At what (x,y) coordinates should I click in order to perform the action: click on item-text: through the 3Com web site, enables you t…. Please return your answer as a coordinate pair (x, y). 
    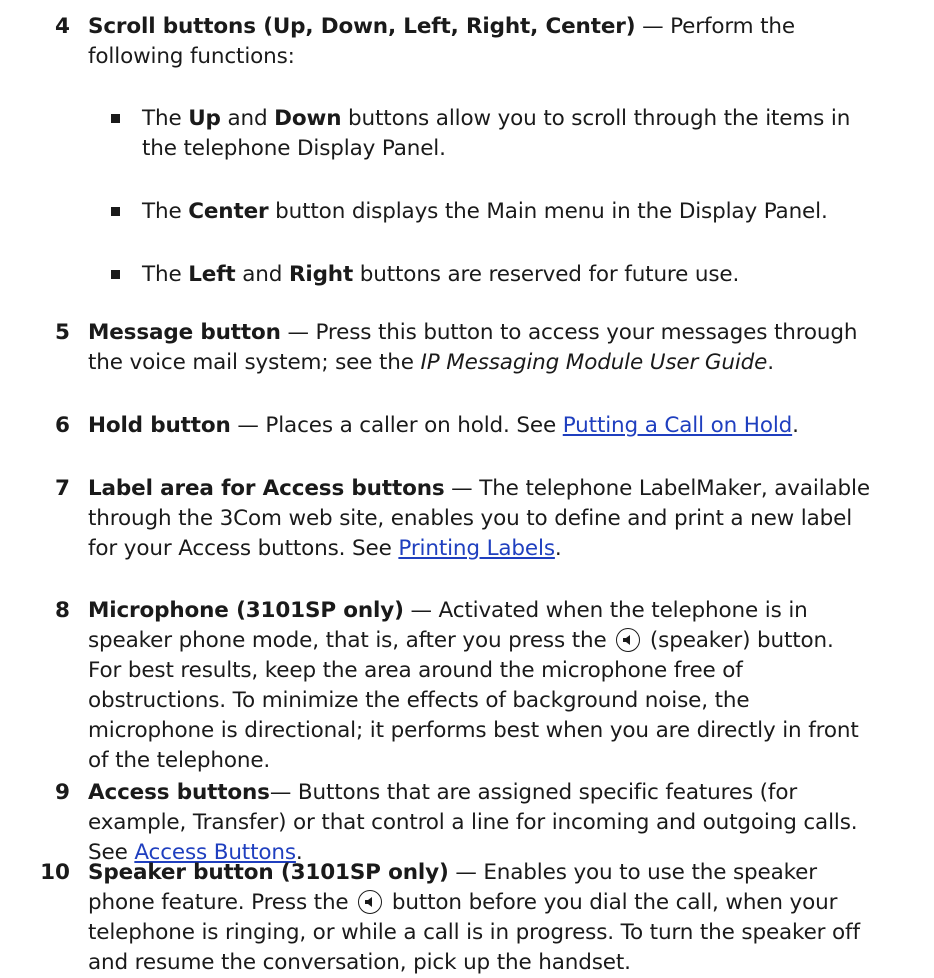
    Looking at the image, I should click on (470, 518).